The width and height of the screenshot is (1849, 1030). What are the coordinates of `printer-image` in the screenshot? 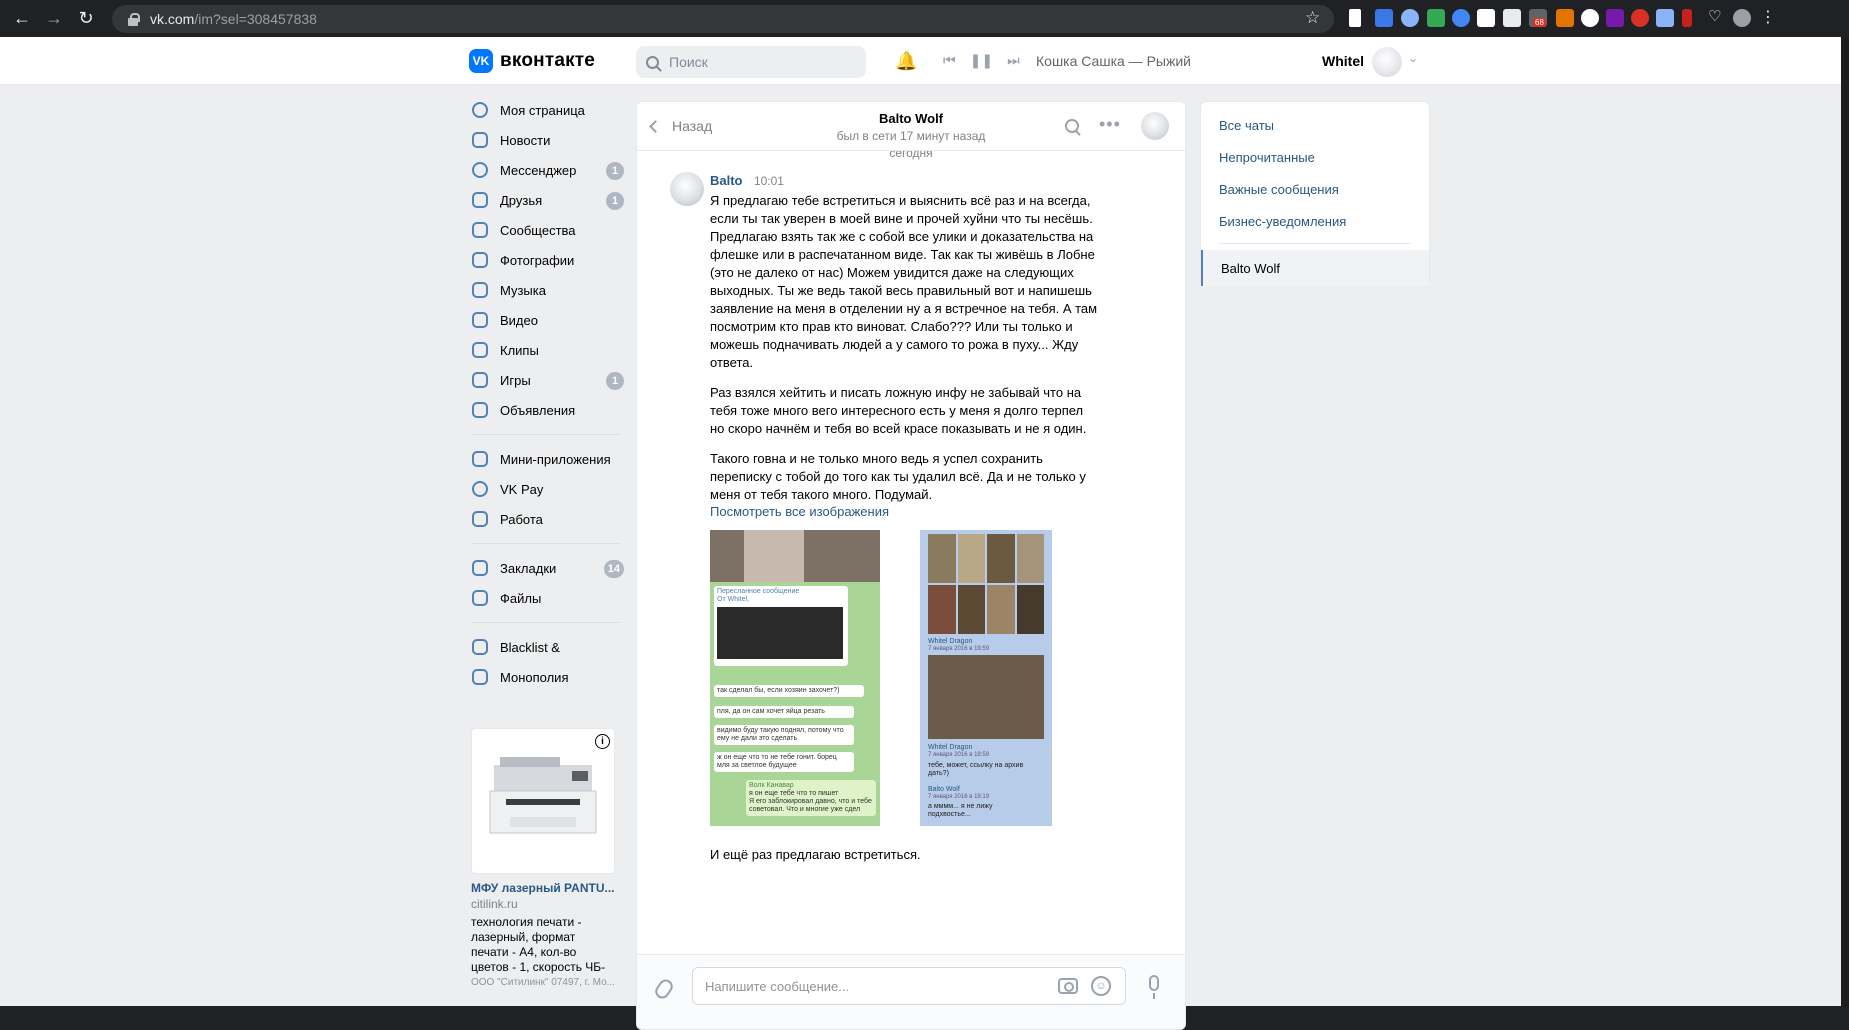 It's located at (543, 795).